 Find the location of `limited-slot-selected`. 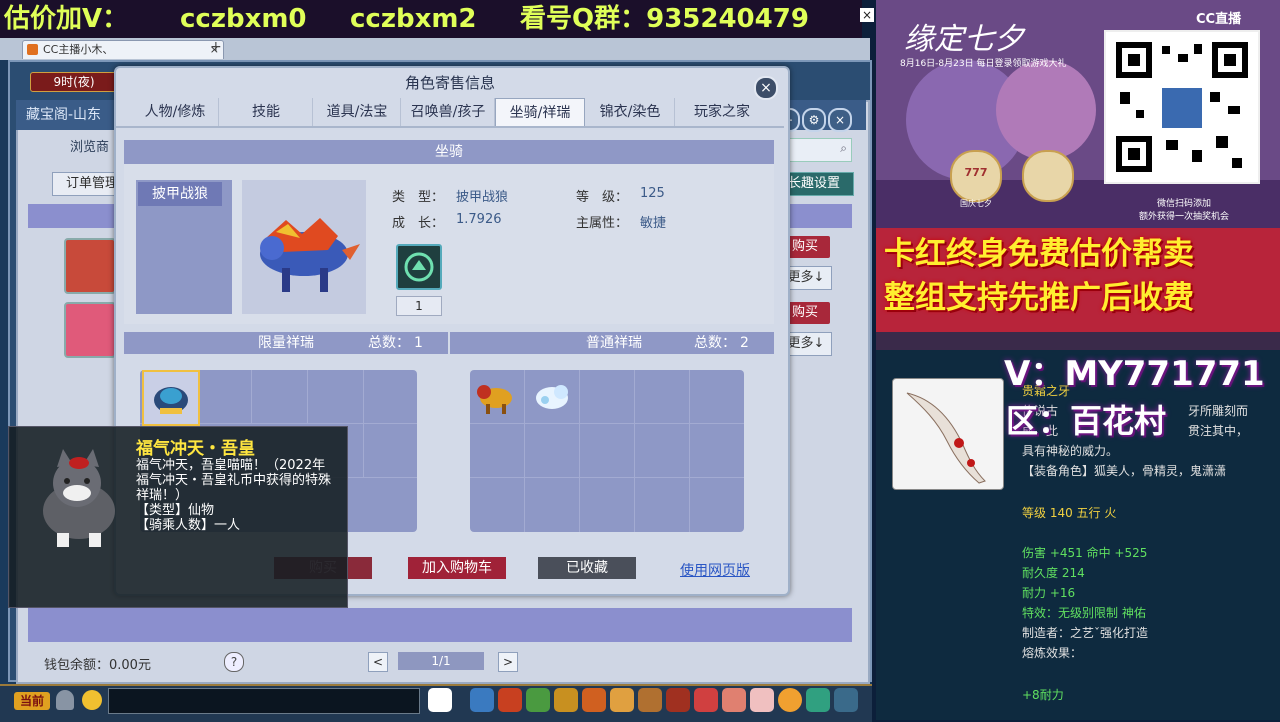

limited-slot-selected is located at coordinates (171, 398).